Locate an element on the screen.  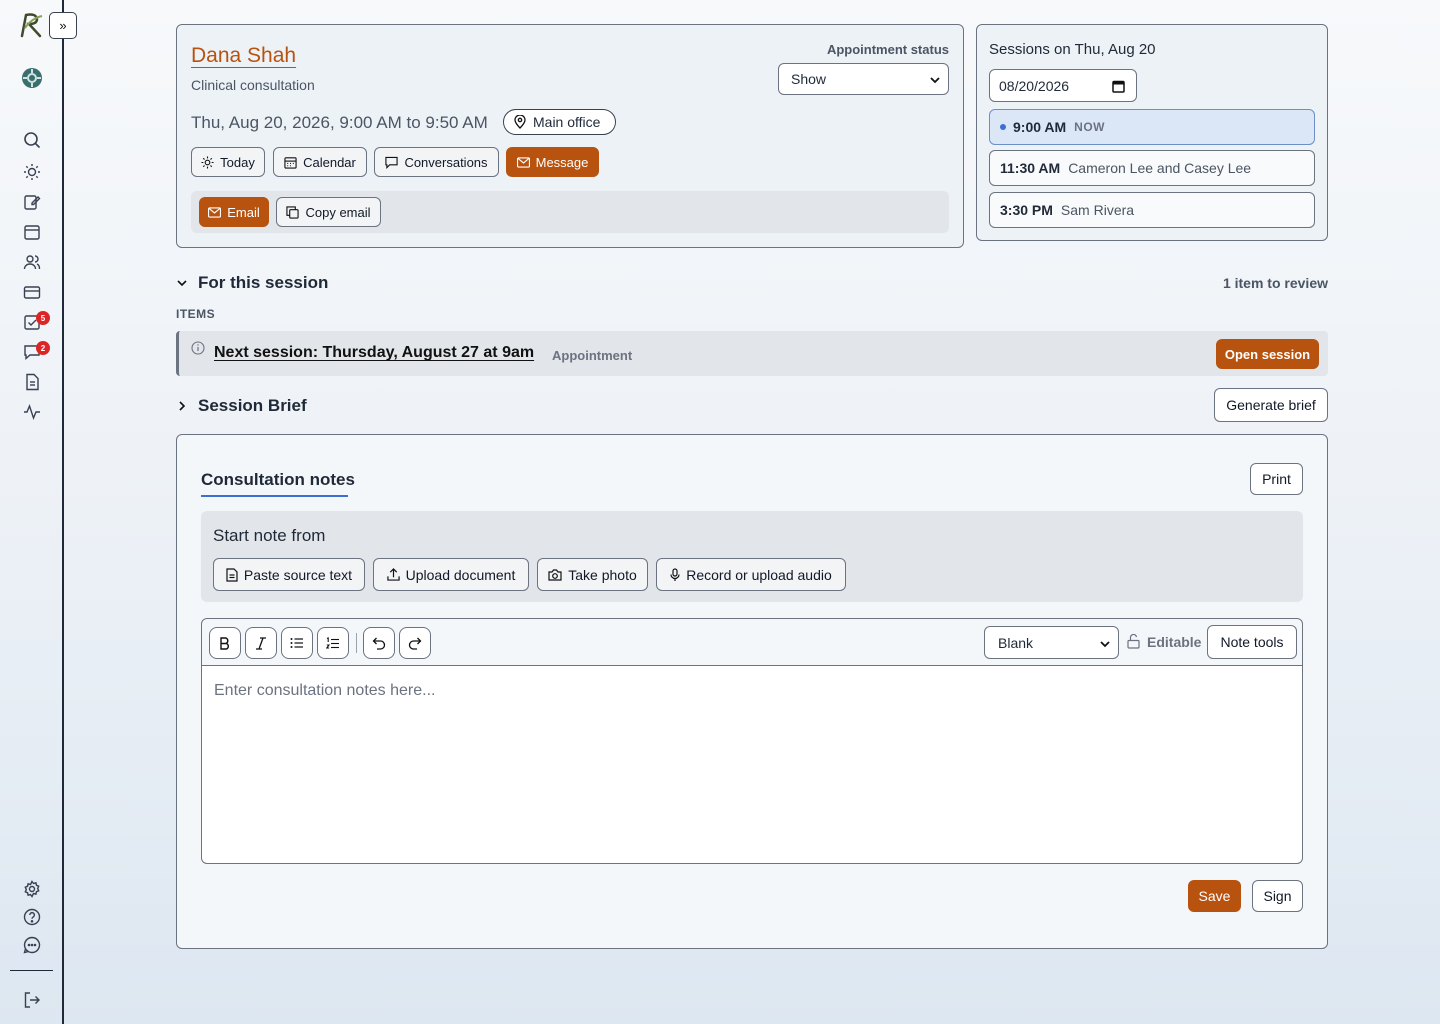
email-label: Email is located at coordinates (243, 212).